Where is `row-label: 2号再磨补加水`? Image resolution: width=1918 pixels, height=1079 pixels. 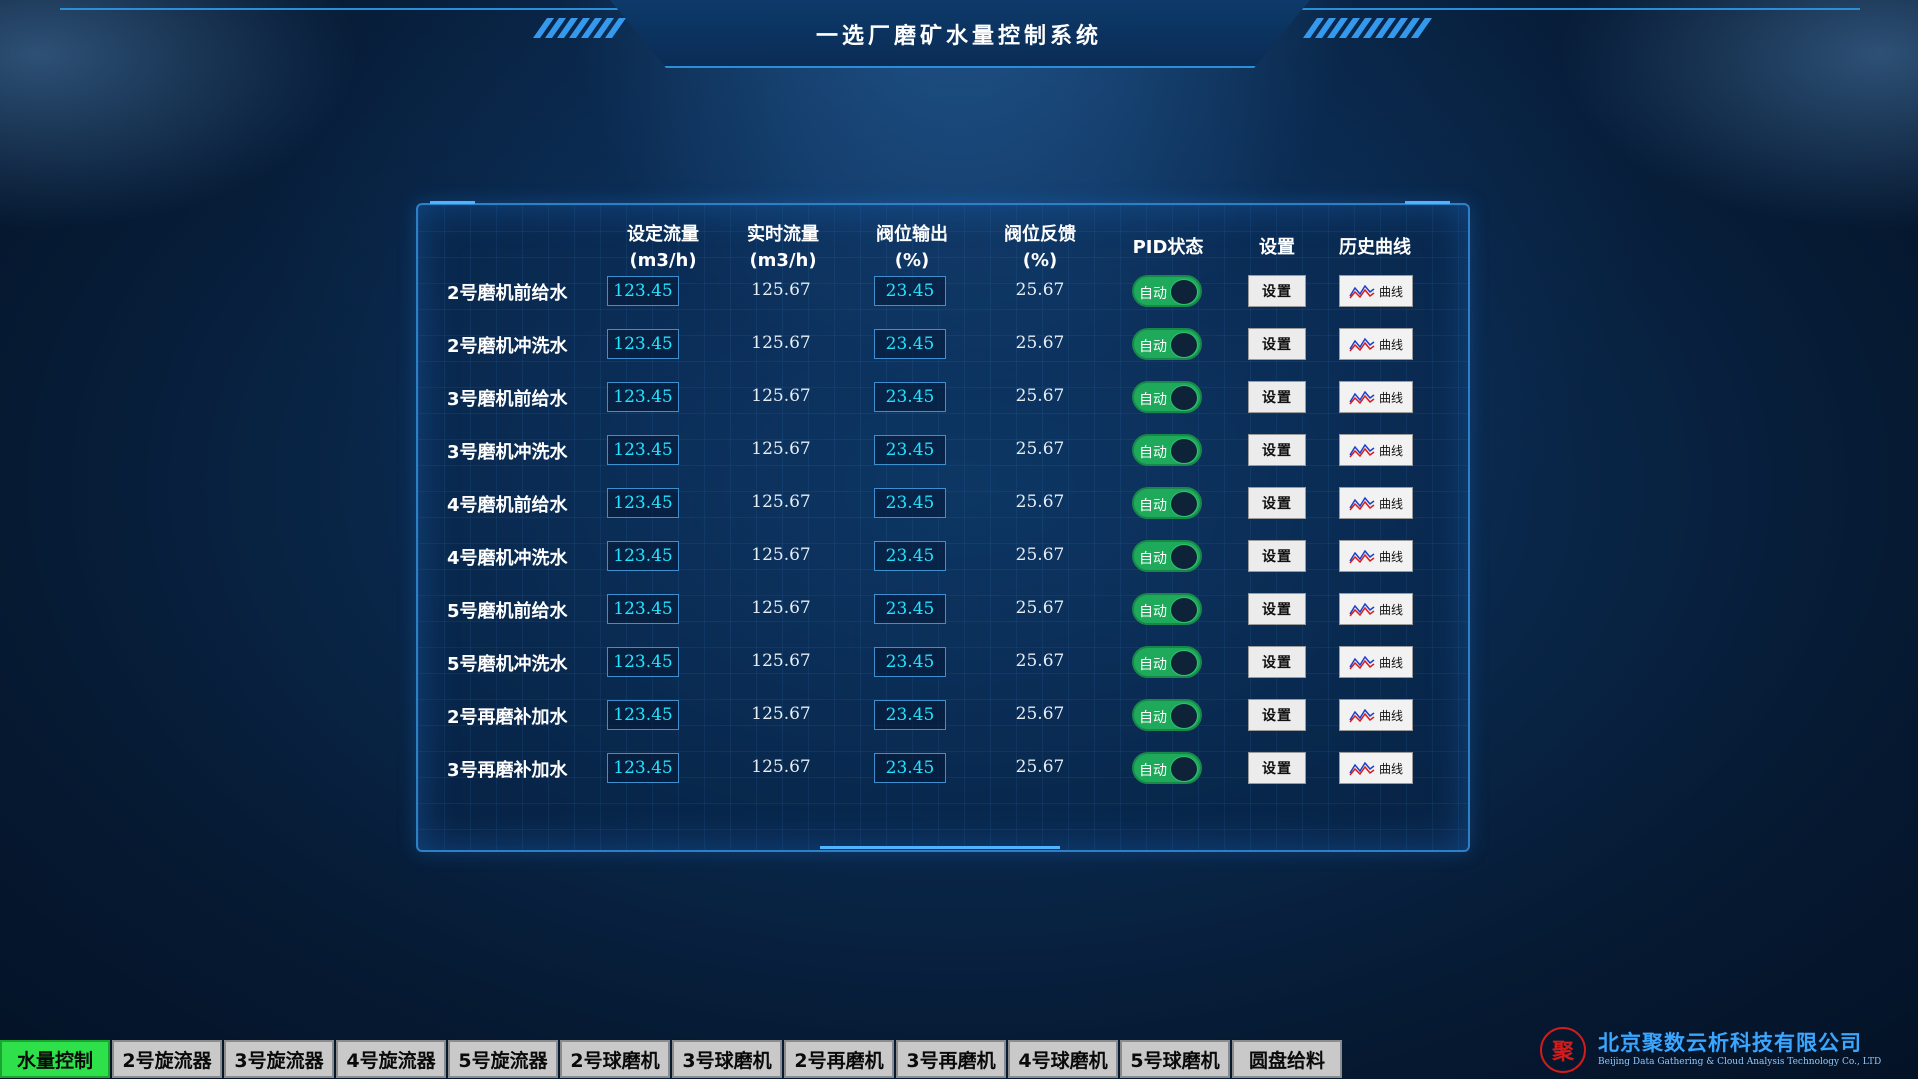
row-label: 2号再磨补加水 is located at coordinates (507, 717).